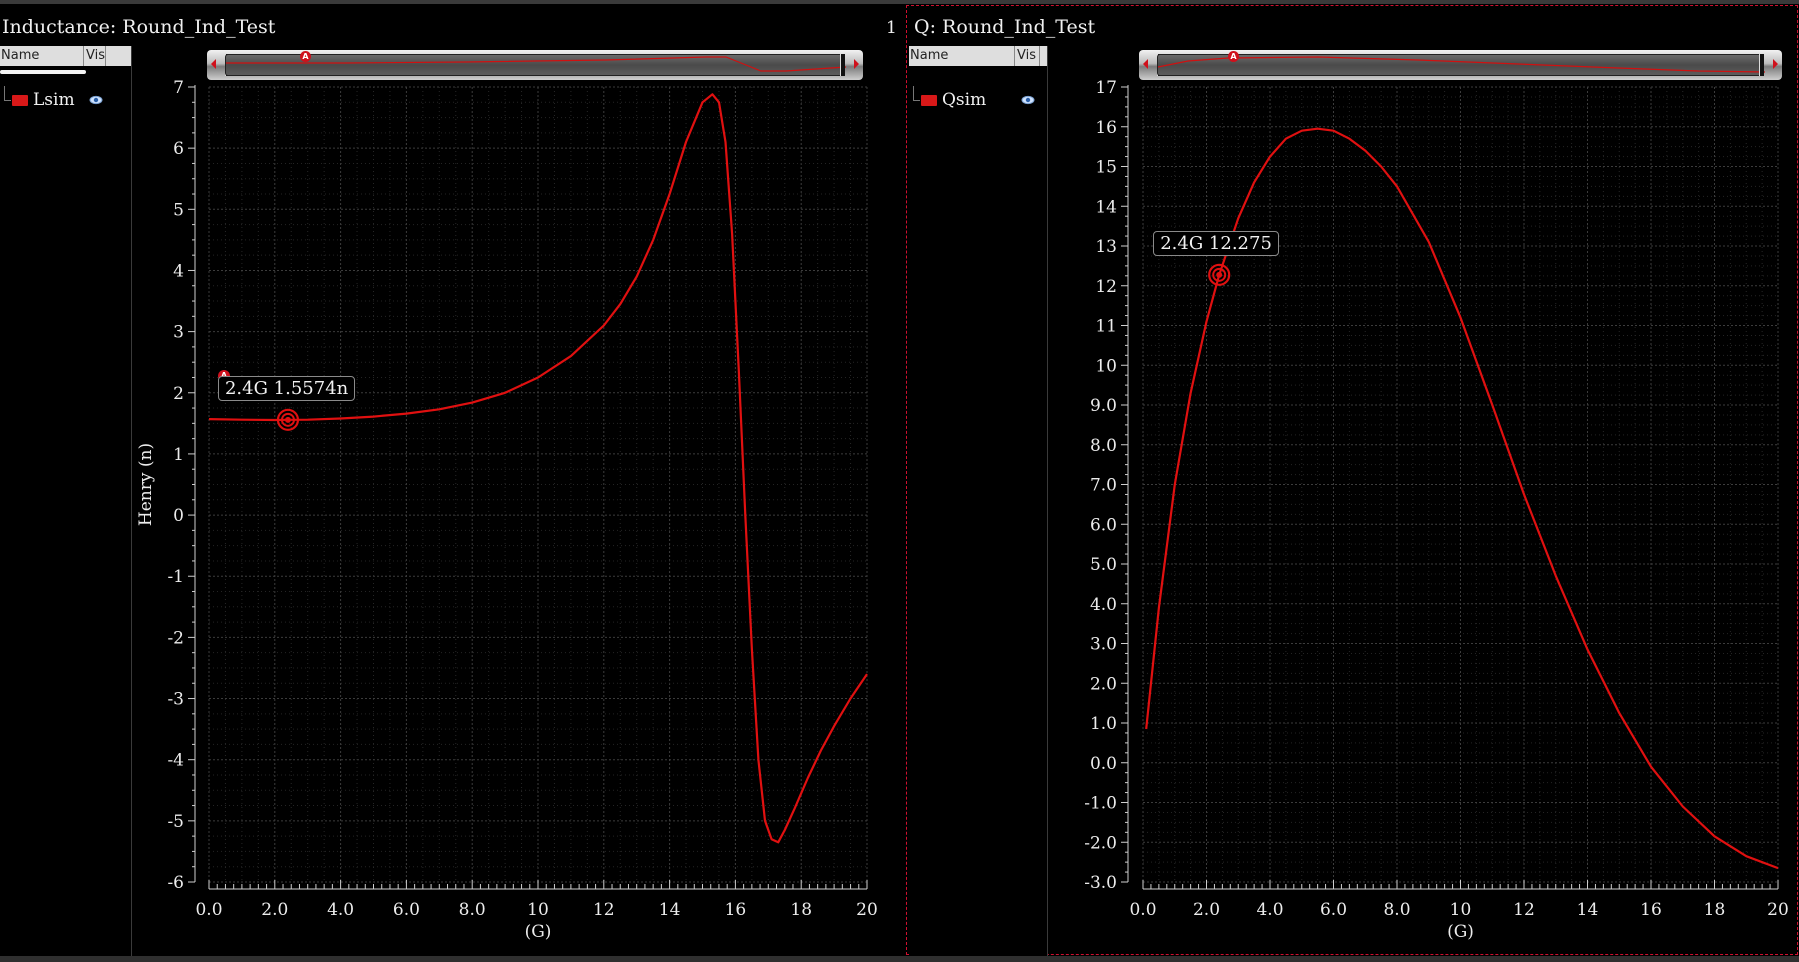 The height and width of the screenshot is (962, 1799). I want to click on y-tick-label: -6, so click(175, 883).